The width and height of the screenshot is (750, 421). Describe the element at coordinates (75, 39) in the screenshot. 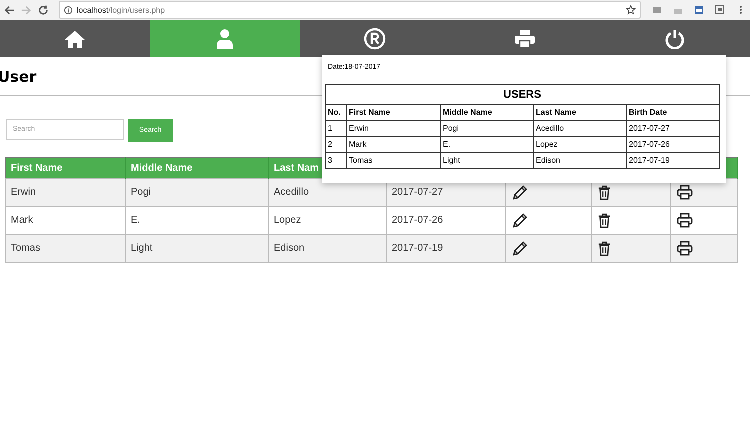

I see `home-icon` at that location.